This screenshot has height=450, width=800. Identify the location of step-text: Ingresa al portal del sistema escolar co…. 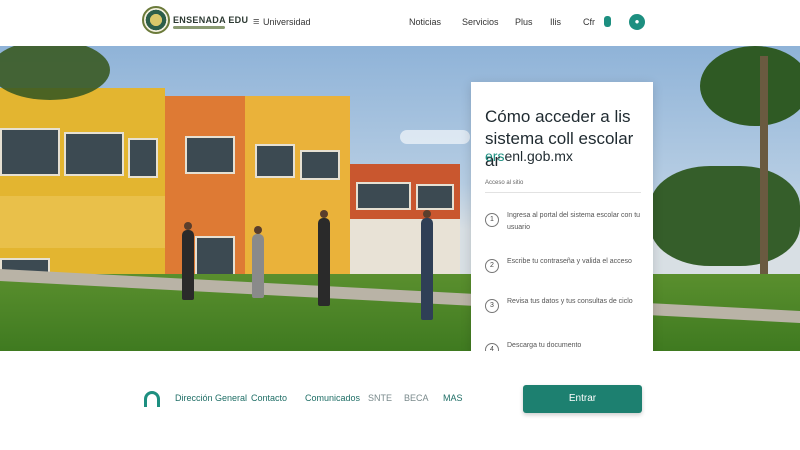
(574, 221).